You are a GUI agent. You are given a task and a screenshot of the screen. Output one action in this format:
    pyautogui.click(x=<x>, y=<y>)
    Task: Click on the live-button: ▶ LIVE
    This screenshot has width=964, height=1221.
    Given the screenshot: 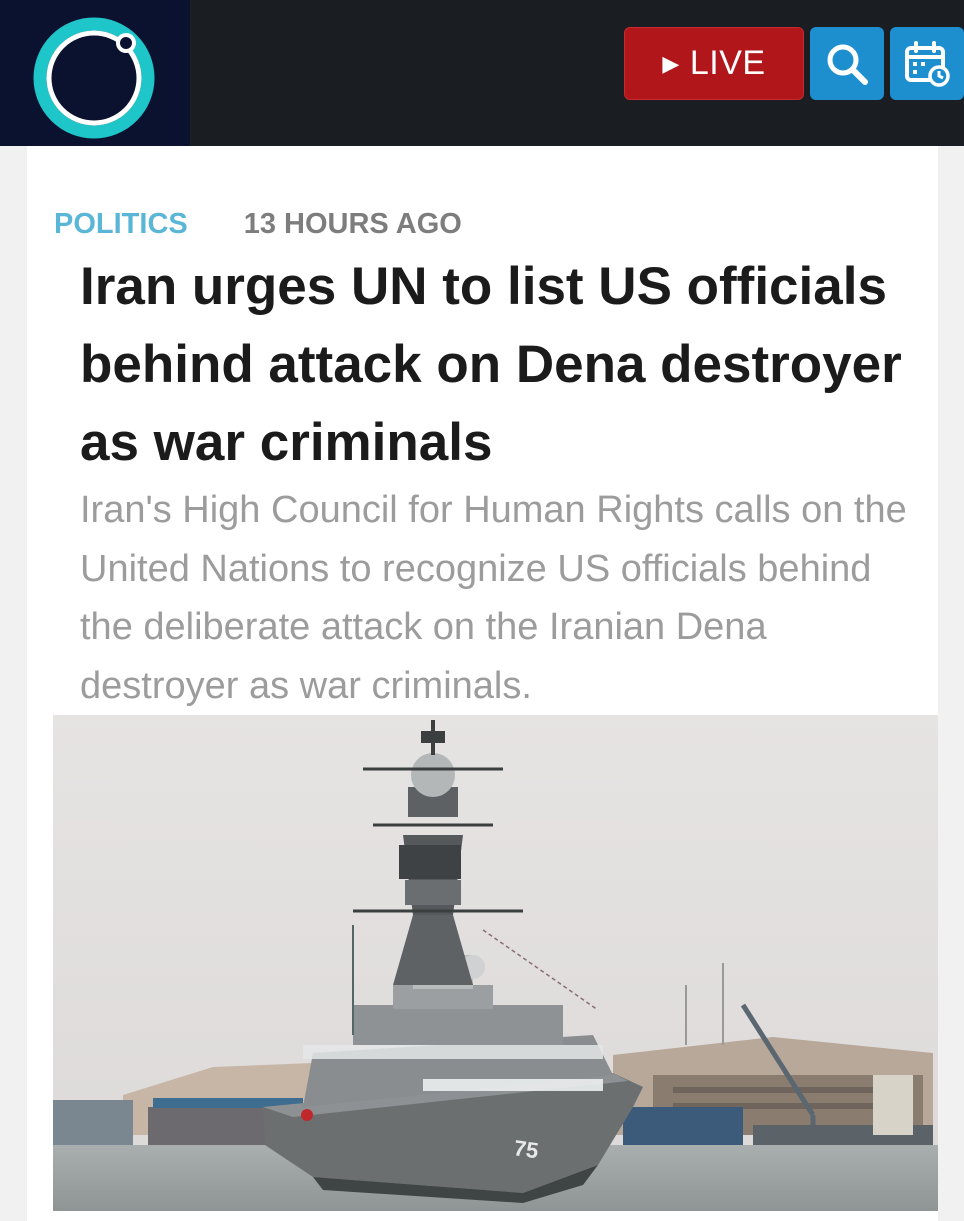 What is the action you would take?
    pyautogui.click(x=714, y=63)
    